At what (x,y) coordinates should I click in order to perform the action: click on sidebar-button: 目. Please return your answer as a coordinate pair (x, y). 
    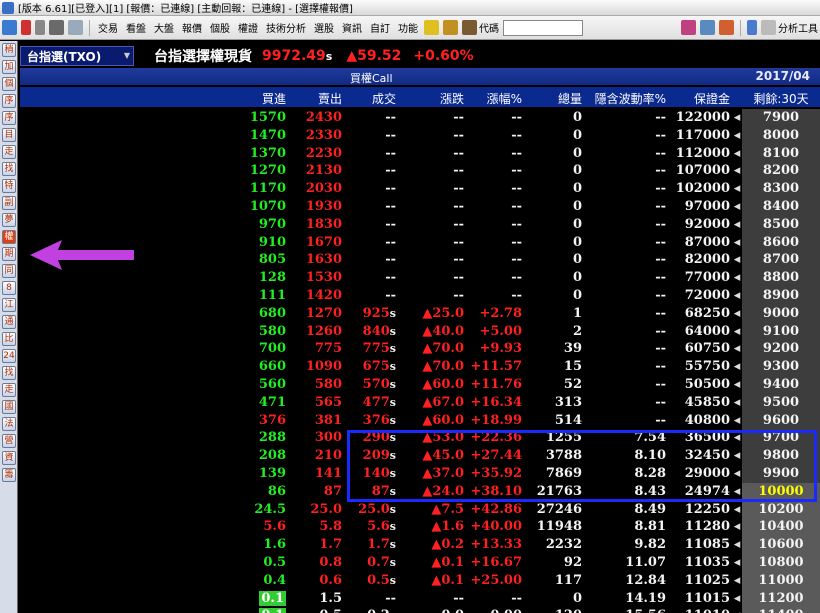
    Looking at the image, I should click on (9, 135).